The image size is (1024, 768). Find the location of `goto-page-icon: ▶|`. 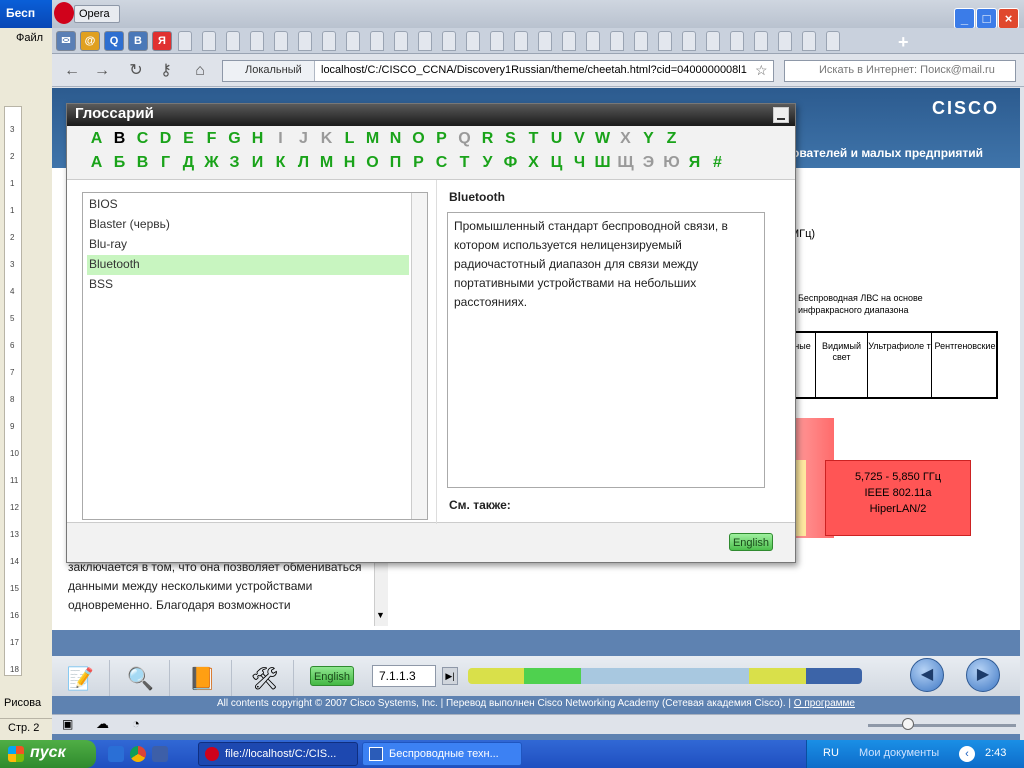

goto-page-icon: ▶| is located at coordinates (450, 676).